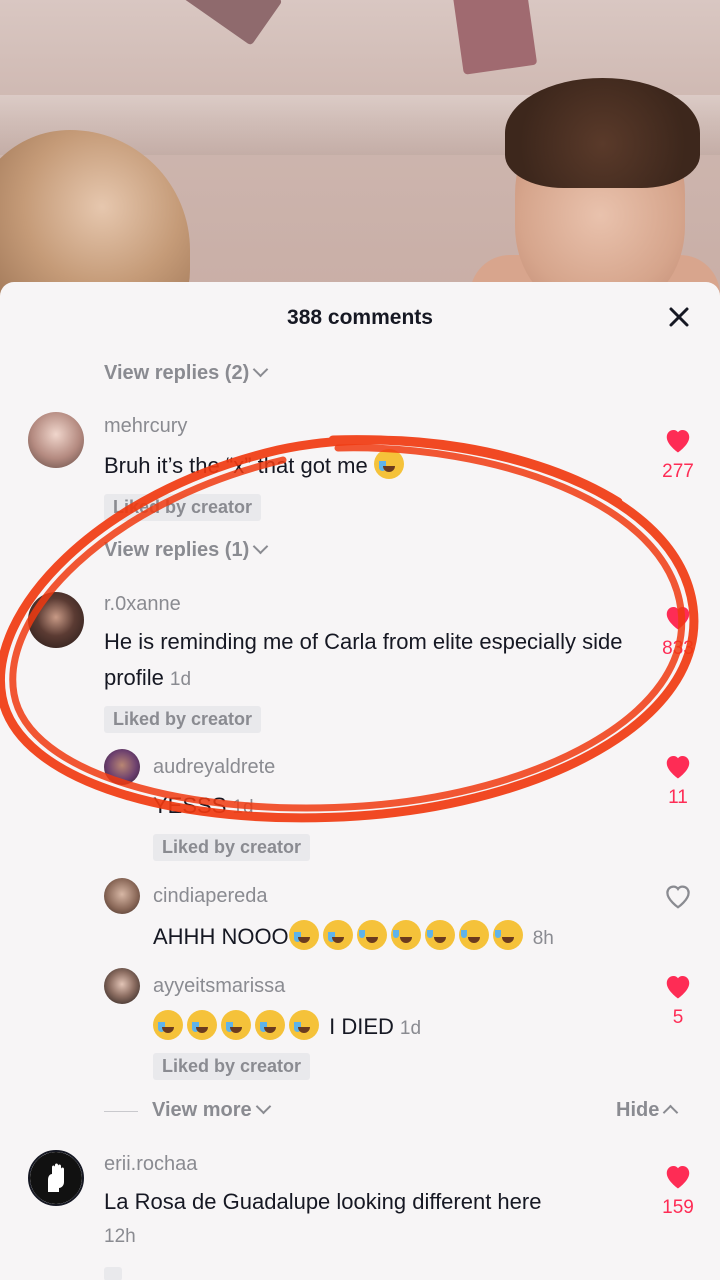 This screenshot has width=720, height=1280. What do you see at coordinates (210, 896) in the screenshot?
I see `reply-username: cindiapereda` at bounding box center [210, 896].